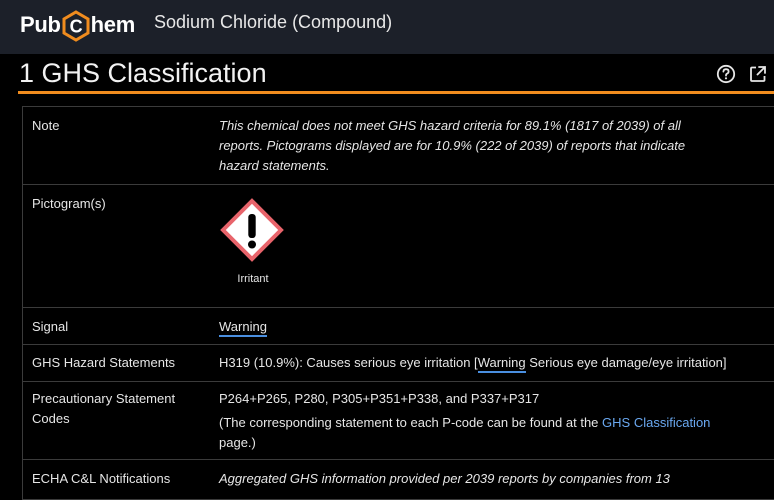 The height and width of the screenshot is (500, 774). I want to click on note-text: page.), so click(237, 442).